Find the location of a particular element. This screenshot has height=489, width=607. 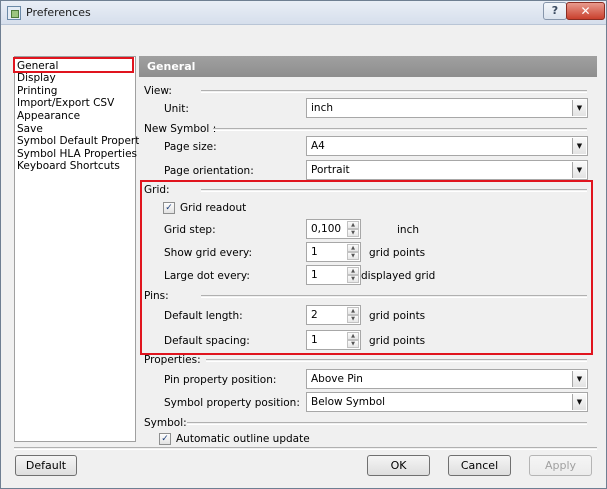

ok-button: OK is located at coordinates (398, 465).